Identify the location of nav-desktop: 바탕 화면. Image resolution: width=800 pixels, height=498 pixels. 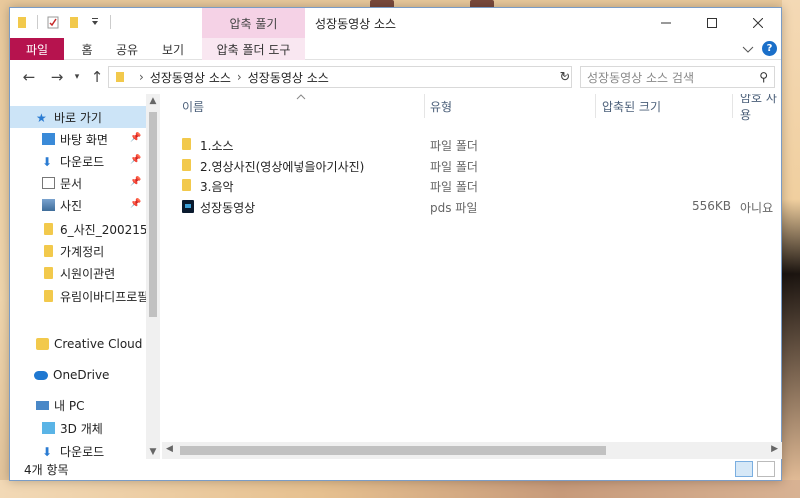
(59, 139).